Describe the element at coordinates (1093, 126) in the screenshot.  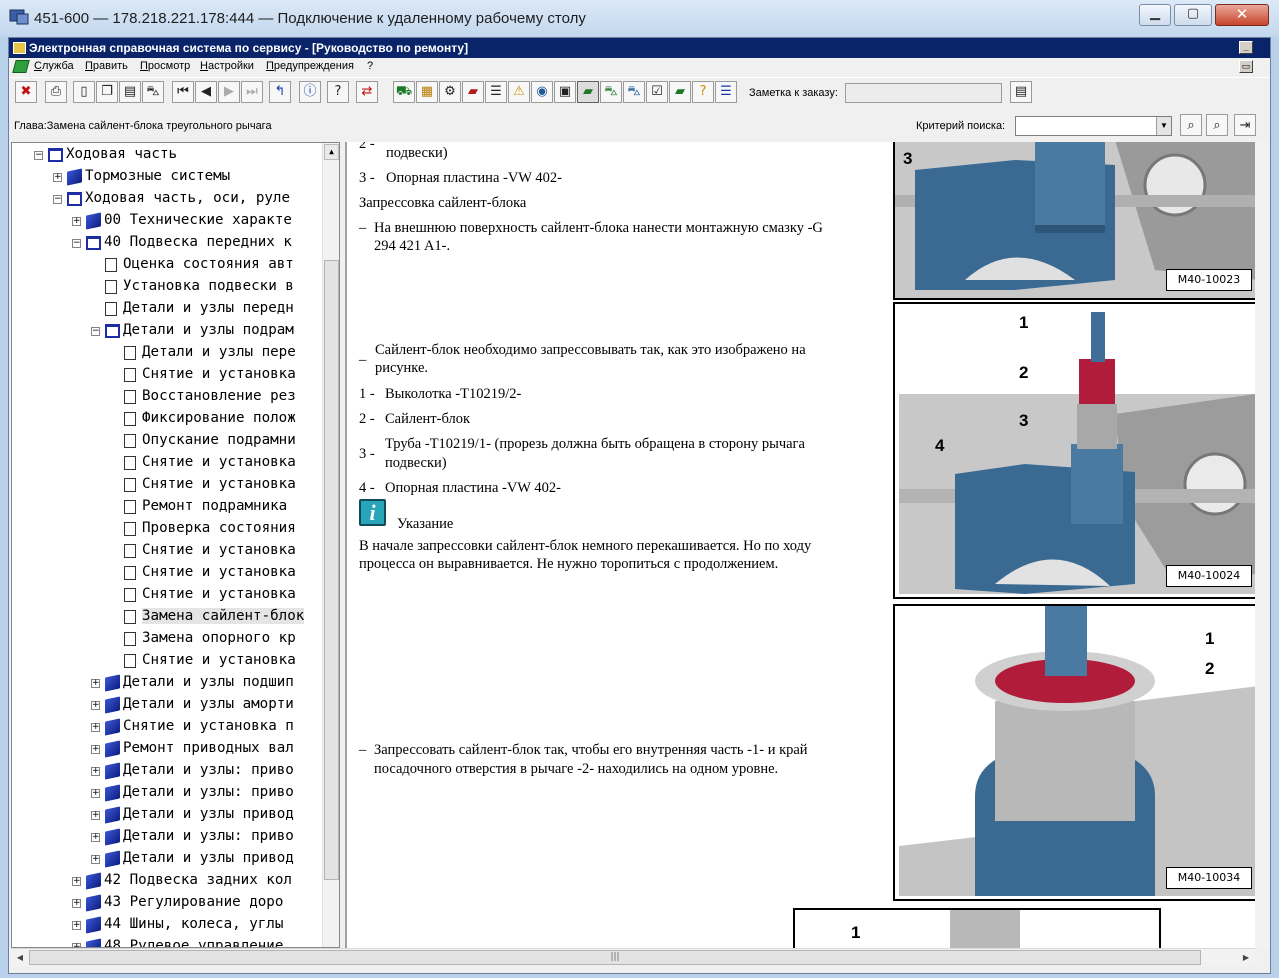
I see `search-criterion-select: ▼` at that location.